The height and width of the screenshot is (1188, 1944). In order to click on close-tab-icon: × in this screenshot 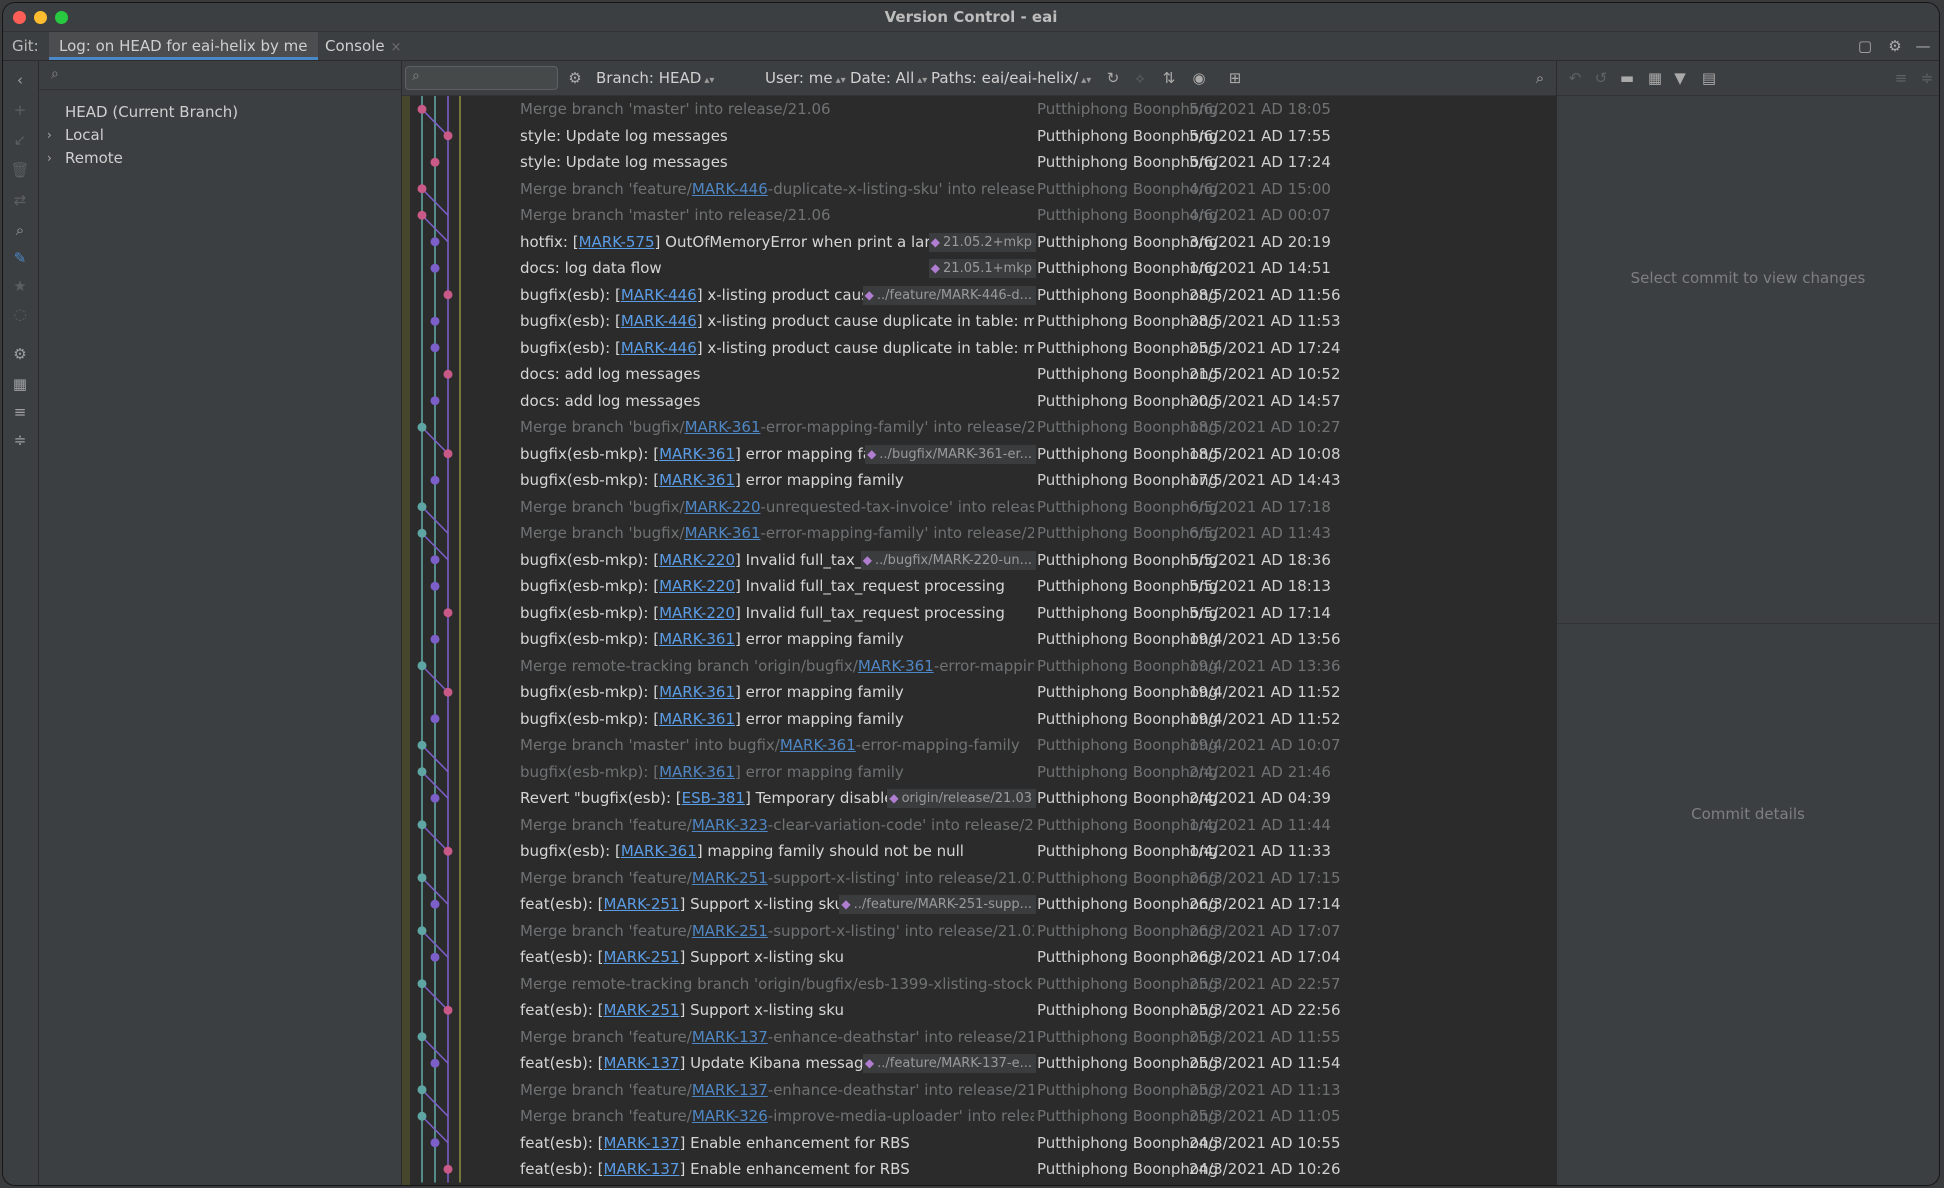, I will do `click(396, 47)`.